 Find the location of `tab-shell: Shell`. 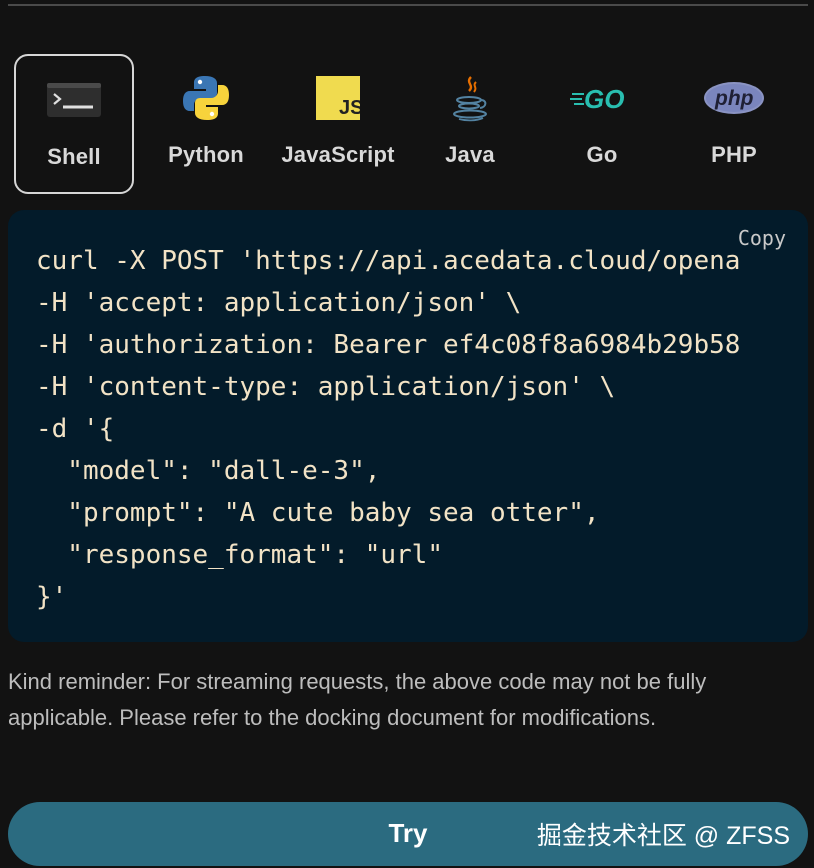

tab-shell: Shell is located at coordinates (74, 124).